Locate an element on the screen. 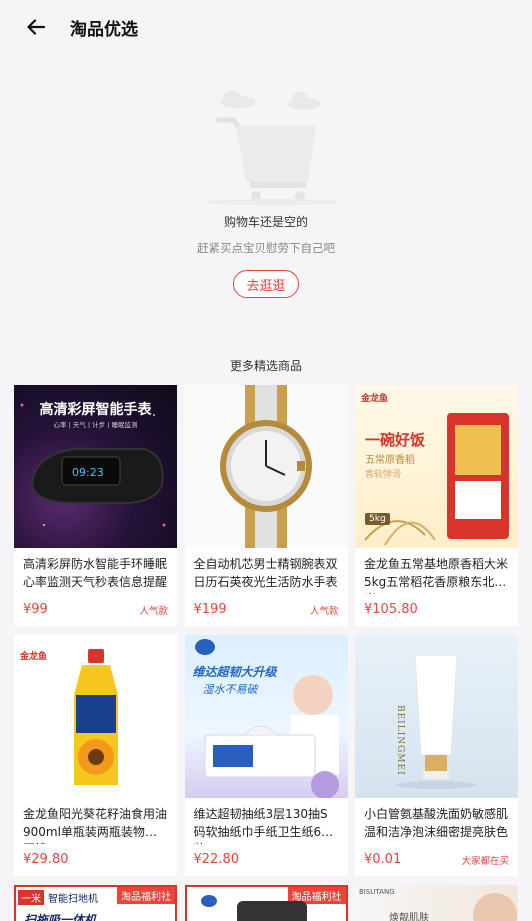 This screenshot has width=532, height=921. product-card: 全自动机芯男士精钢腕表双日历石英夜光生活防水手表 ¥199 人气款 is located at coordinates (266, 505).